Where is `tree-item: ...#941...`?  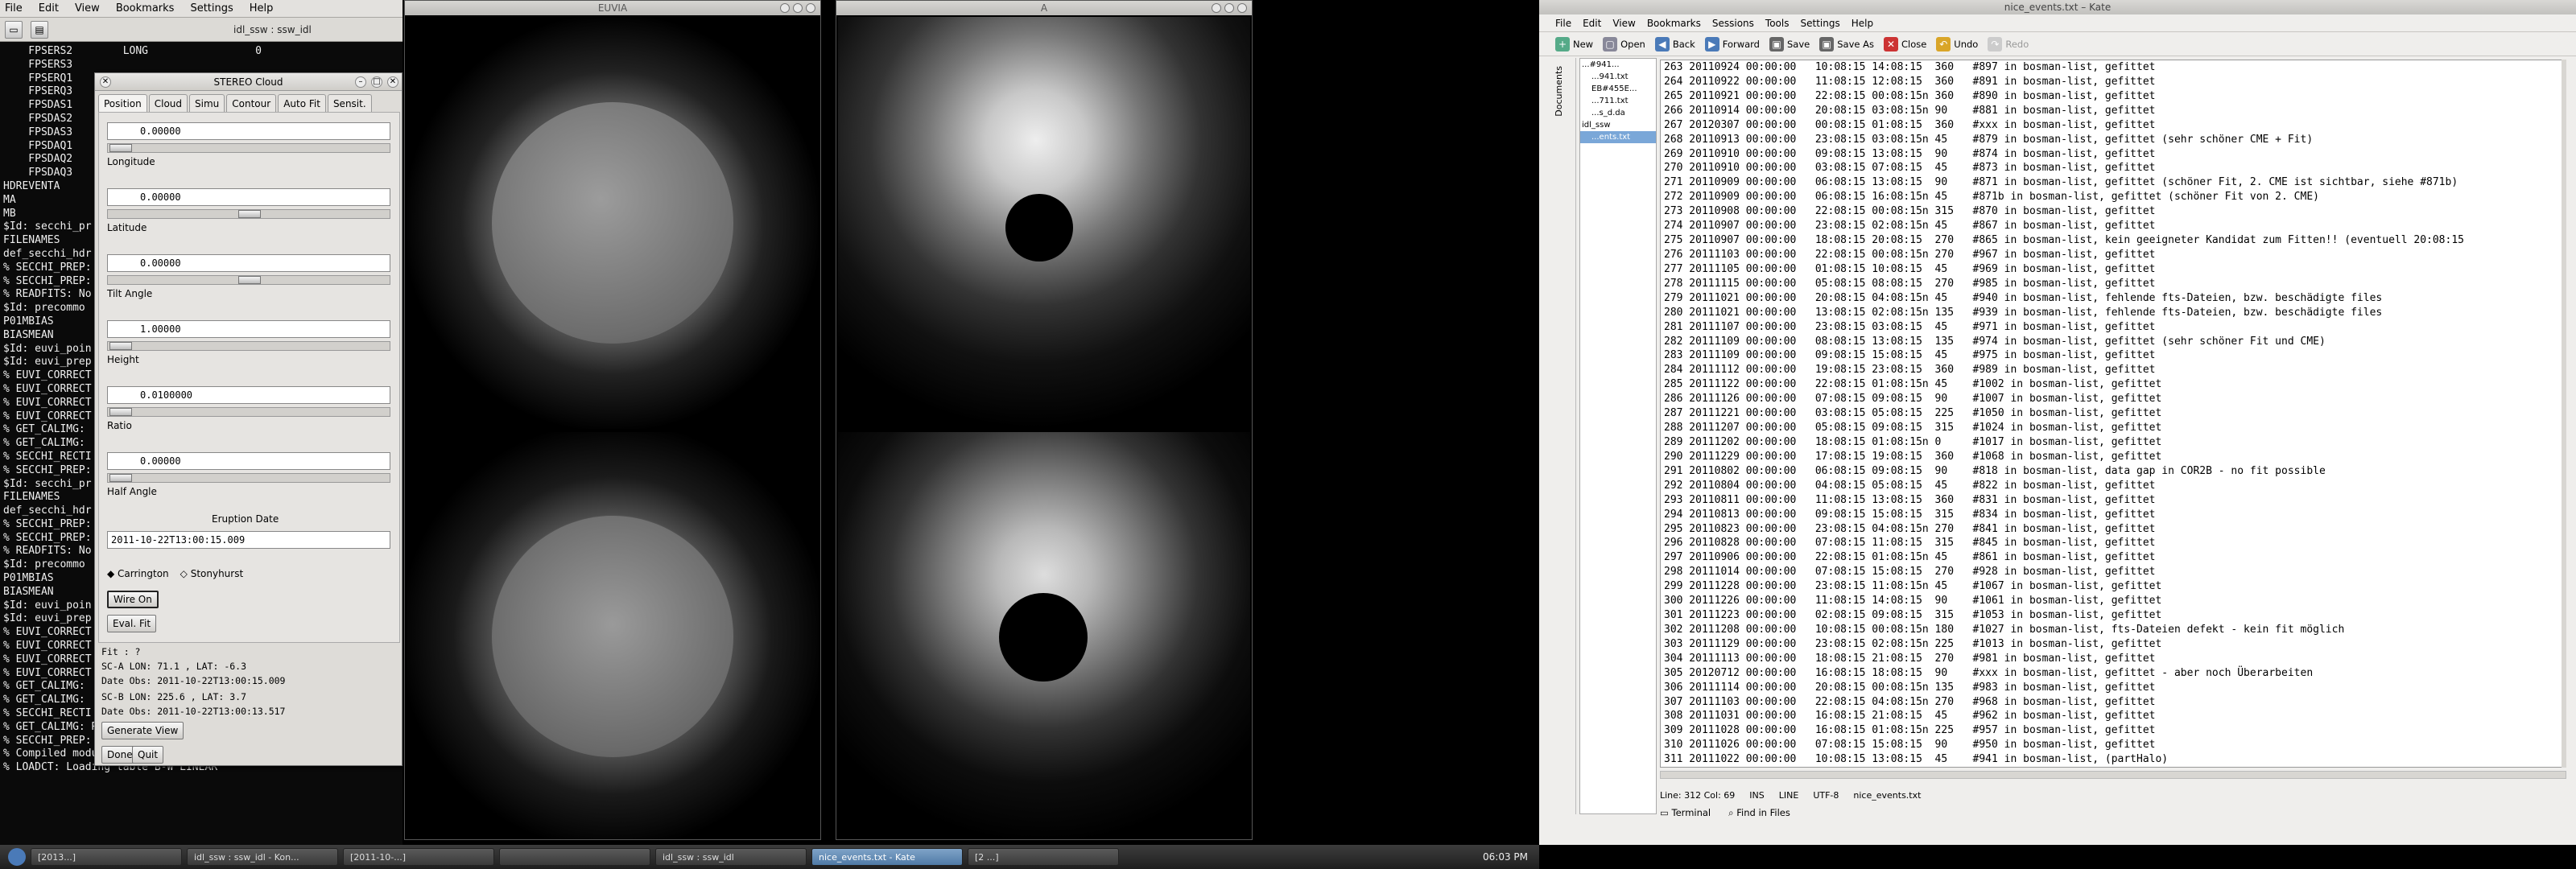
tree-item: ...#941... is located at coordinates (1618, 65).